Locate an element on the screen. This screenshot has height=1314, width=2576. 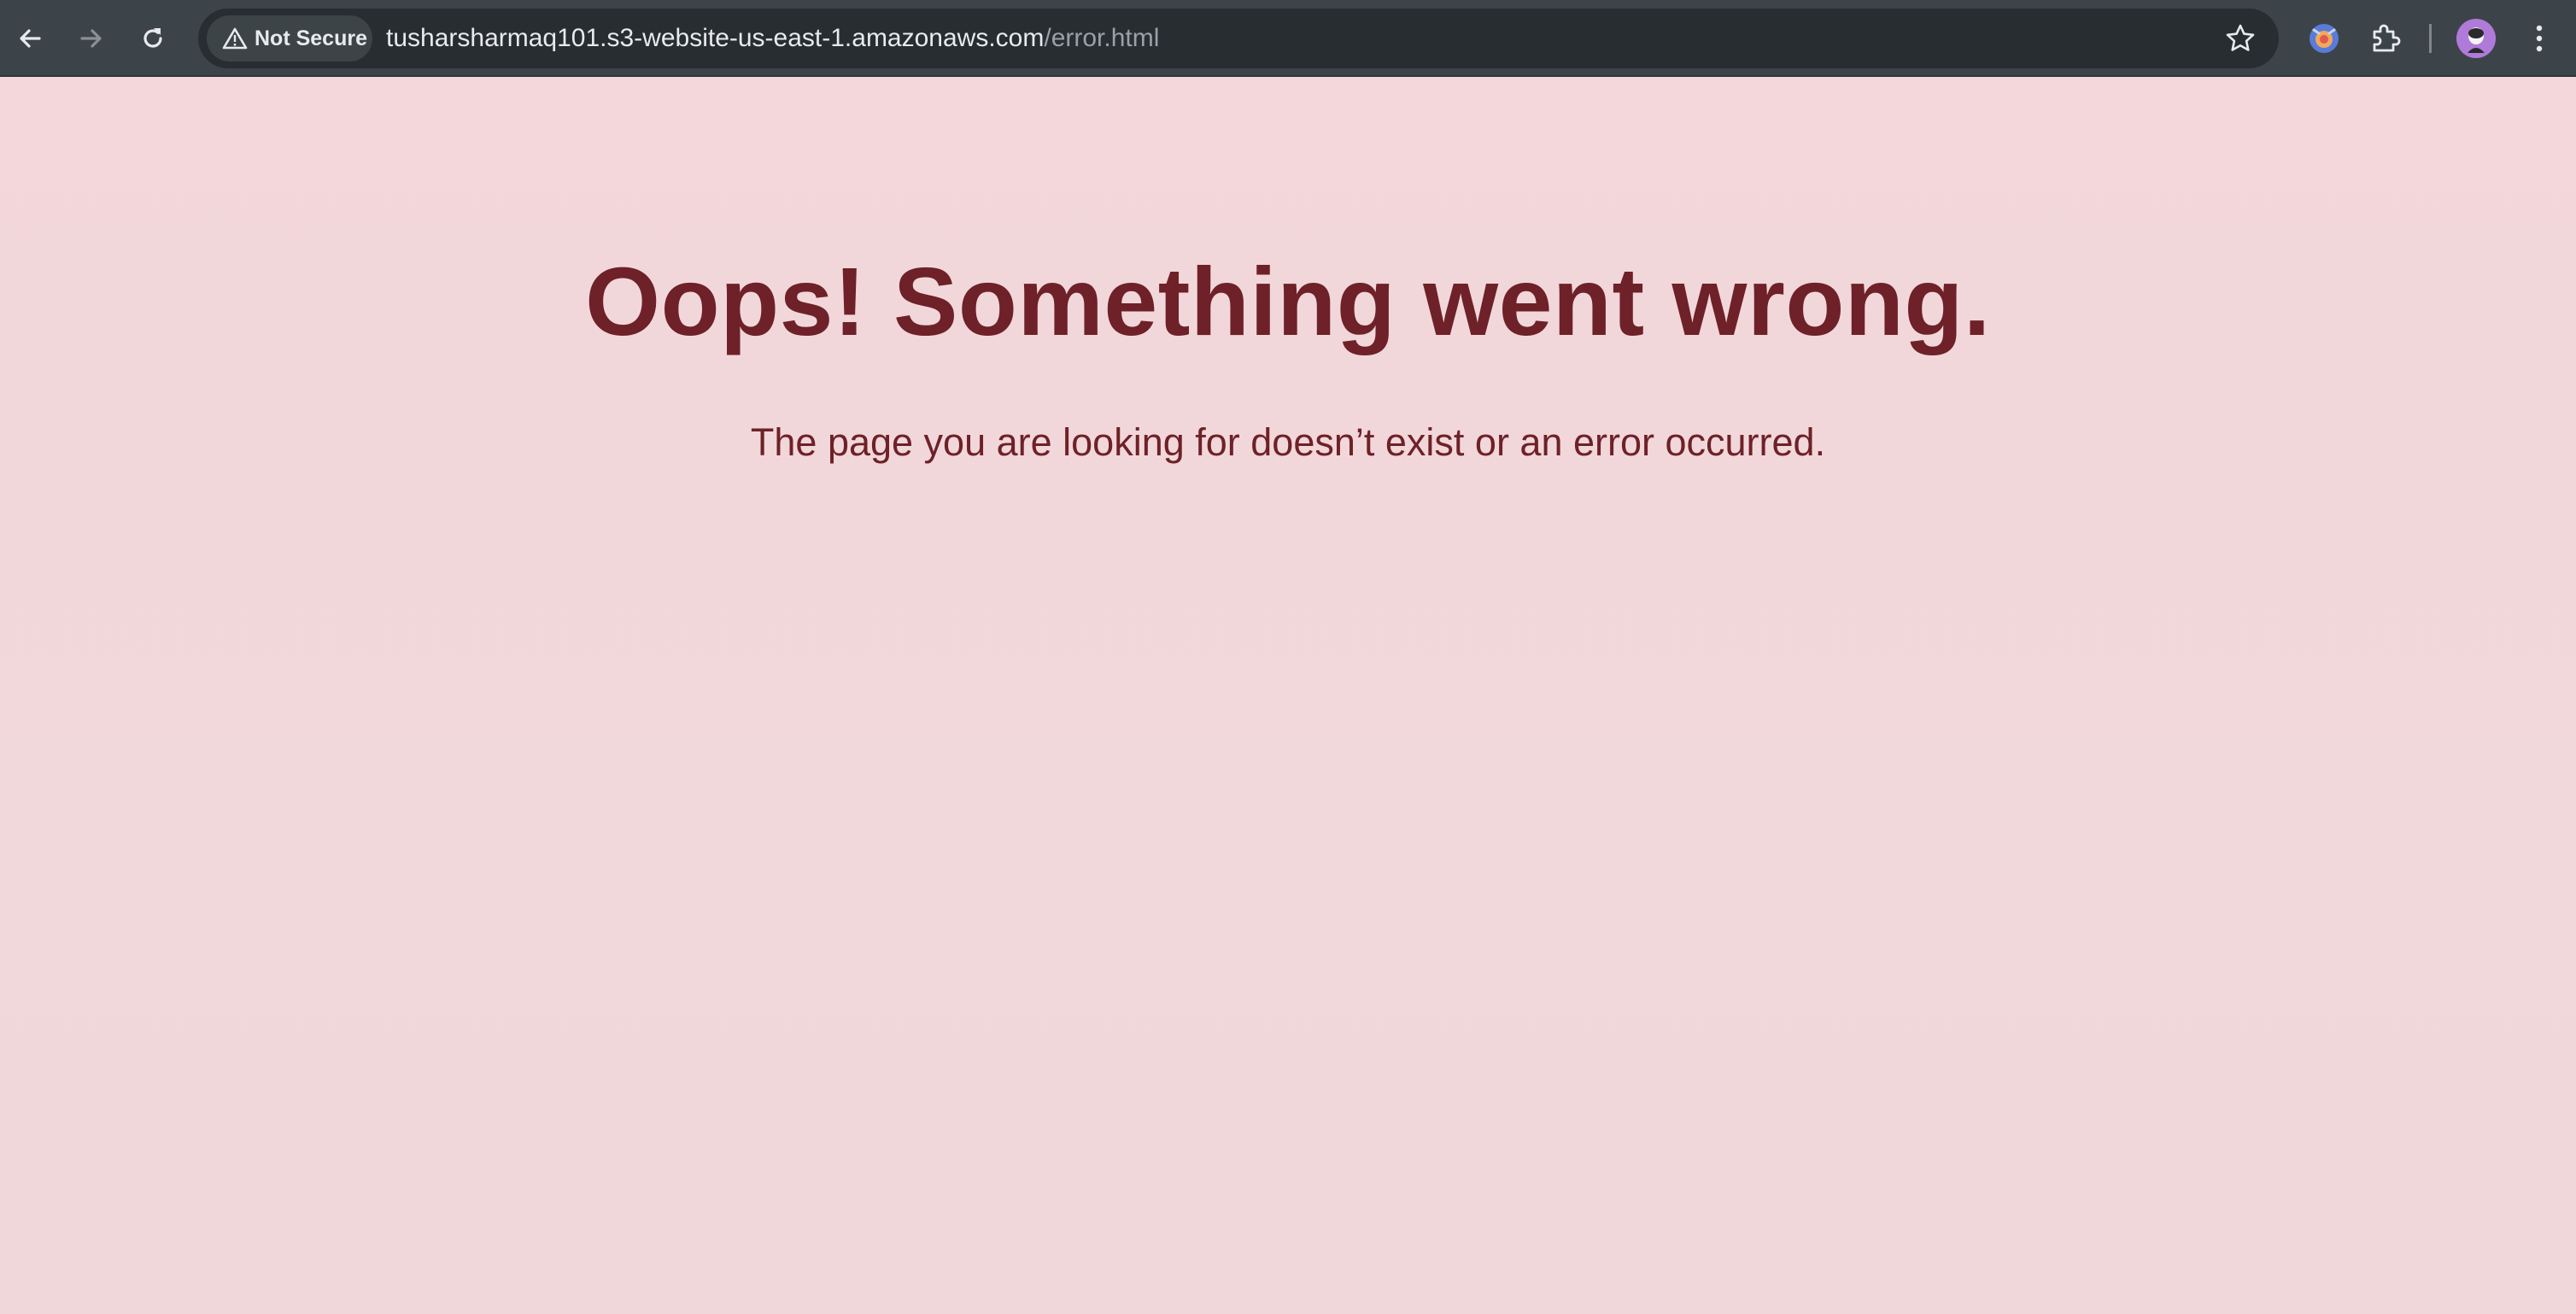
back-button is located at coordinates (30, 38).